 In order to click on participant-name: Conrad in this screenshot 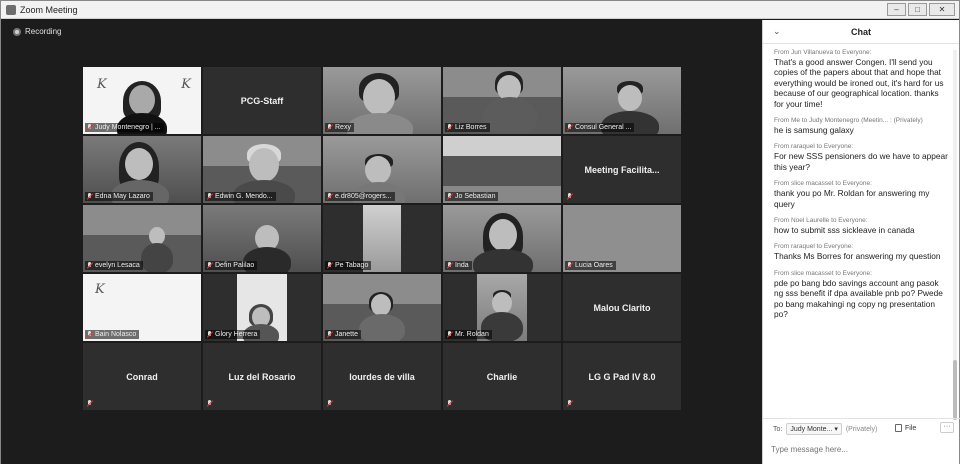, I will do `click(142, 376)`.